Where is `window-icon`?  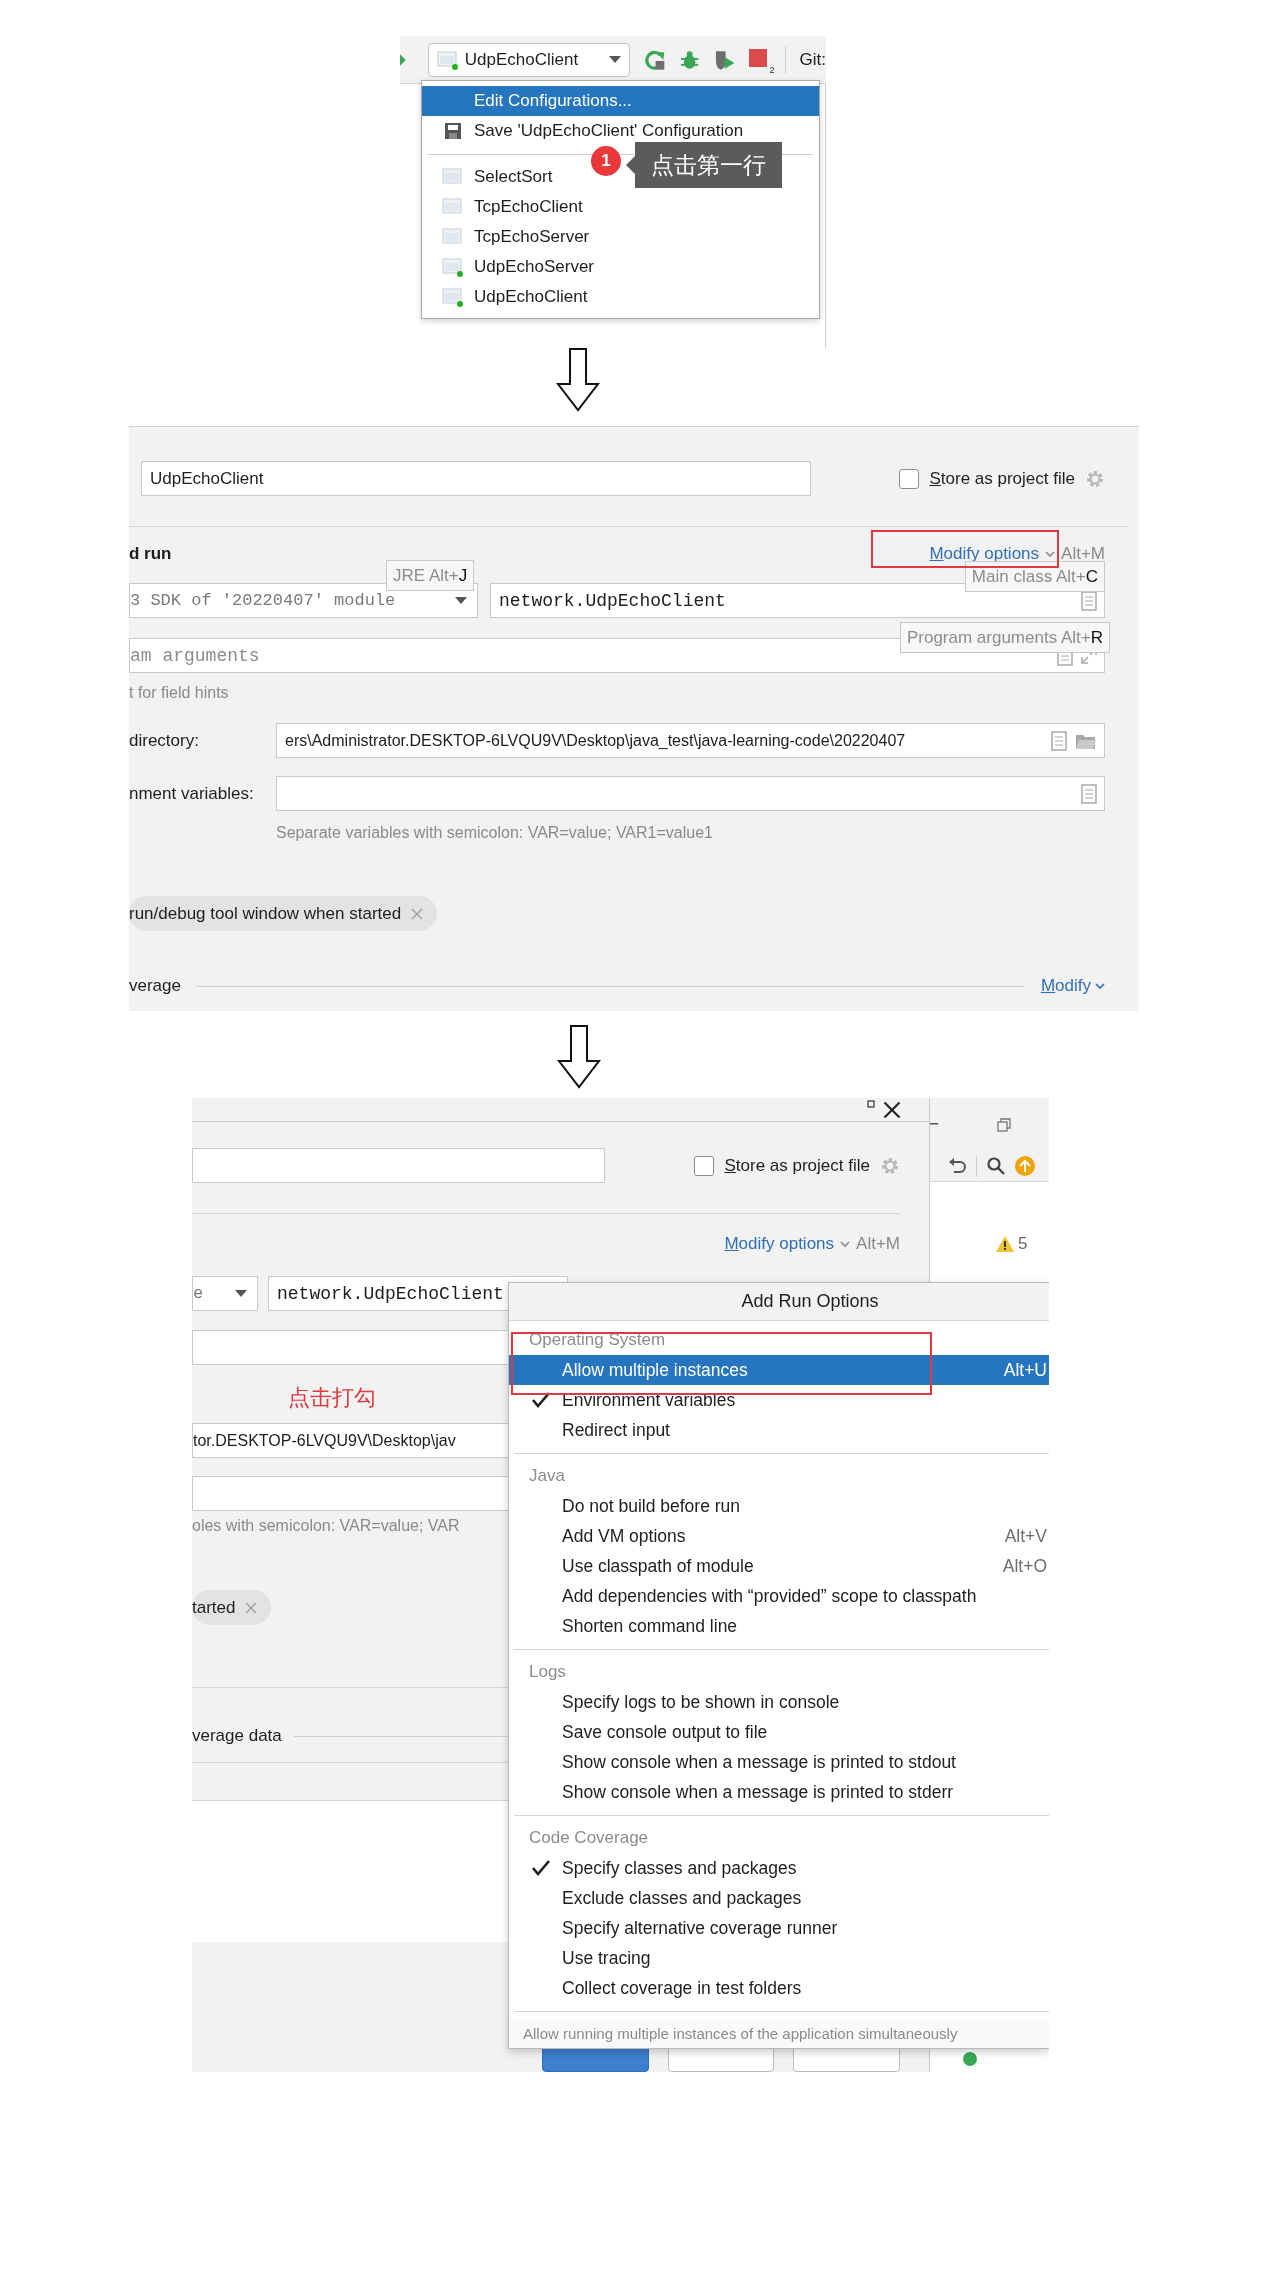 window-icon is located at coordinates (447, 59).